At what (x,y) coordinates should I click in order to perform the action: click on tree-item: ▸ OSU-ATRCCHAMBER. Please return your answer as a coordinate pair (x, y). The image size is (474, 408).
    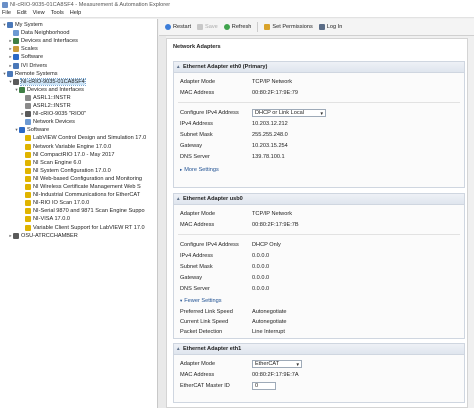
    Looking at the image, I should click on (43, 236).